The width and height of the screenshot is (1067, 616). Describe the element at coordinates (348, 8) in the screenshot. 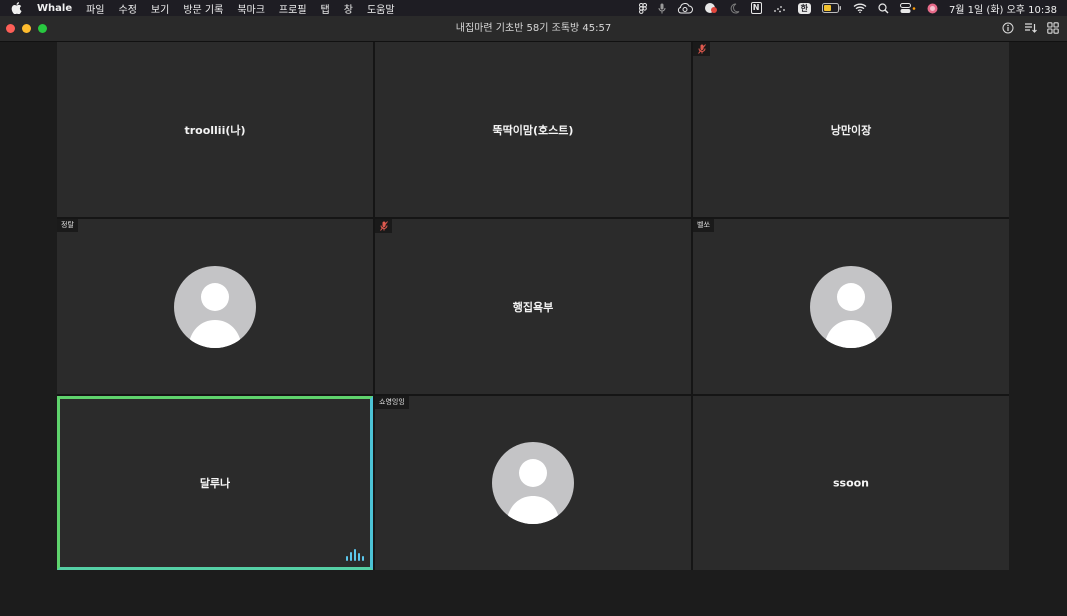

I see `menu-window: 창` at that location.